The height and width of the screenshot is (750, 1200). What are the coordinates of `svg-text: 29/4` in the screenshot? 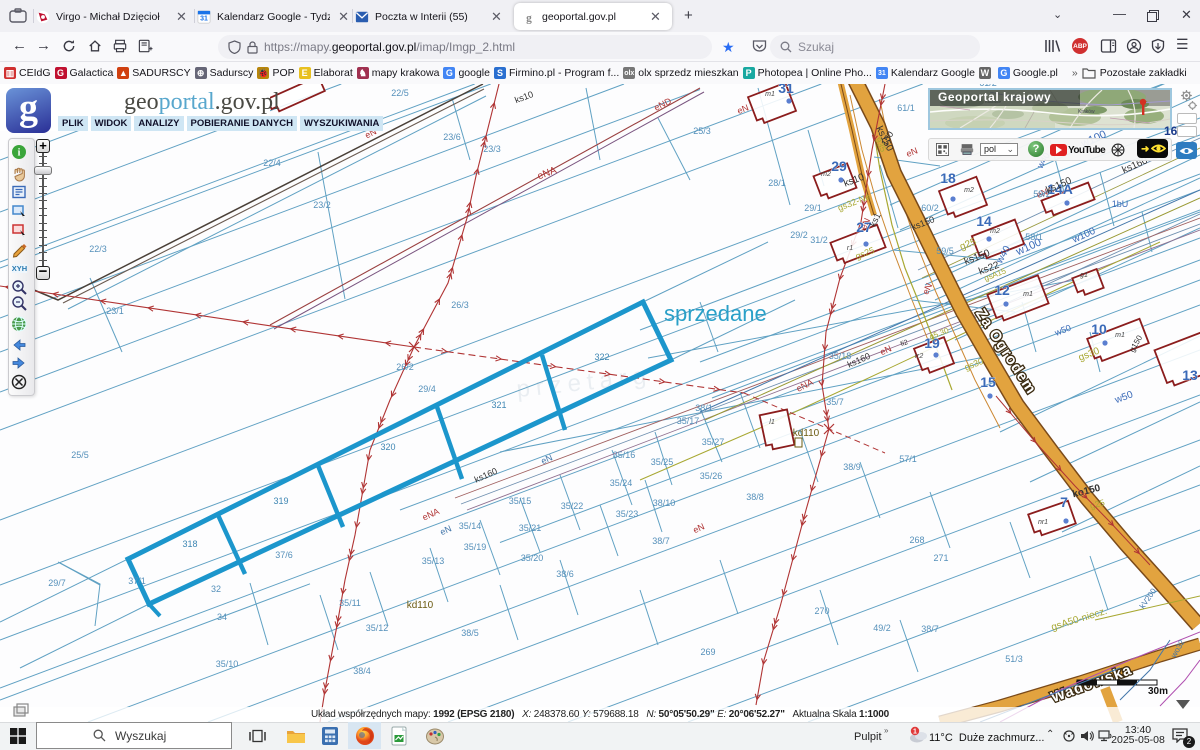 It's located at (427, 389).